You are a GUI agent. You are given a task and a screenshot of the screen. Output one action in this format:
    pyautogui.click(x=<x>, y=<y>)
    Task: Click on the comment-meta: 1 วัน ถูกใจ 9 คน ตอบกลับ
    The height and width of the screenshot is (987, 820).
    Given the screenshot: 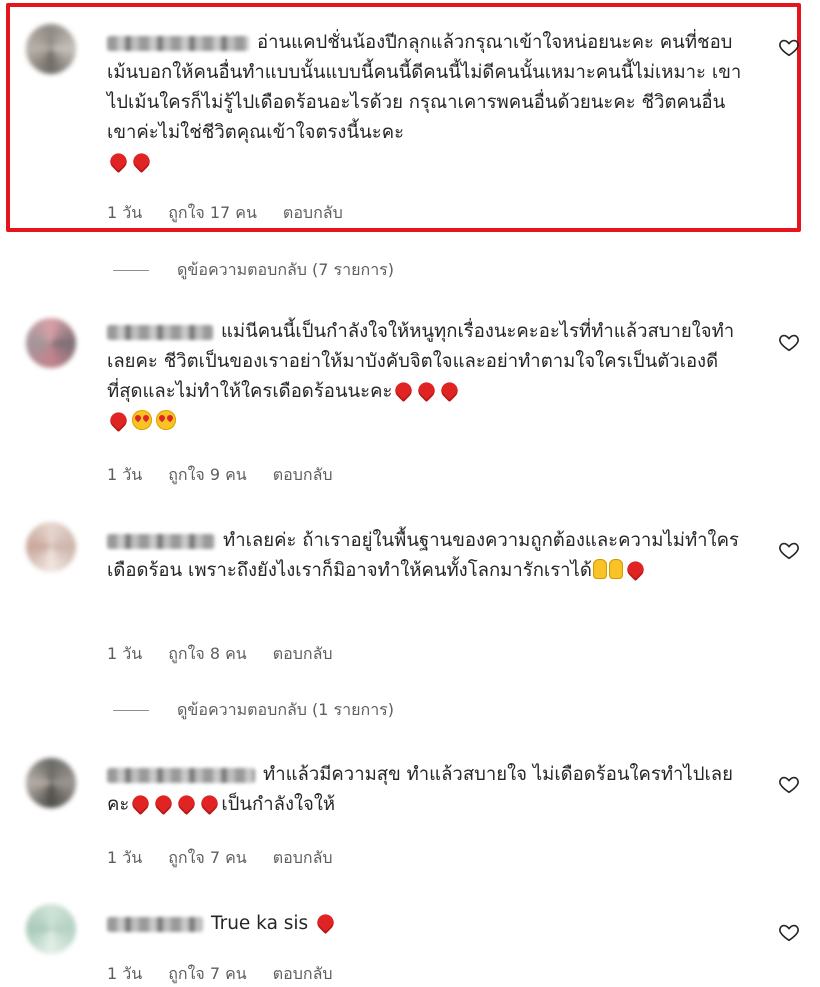 What is the action you would take?
    pyautogui.click(x=233, y=475)
    